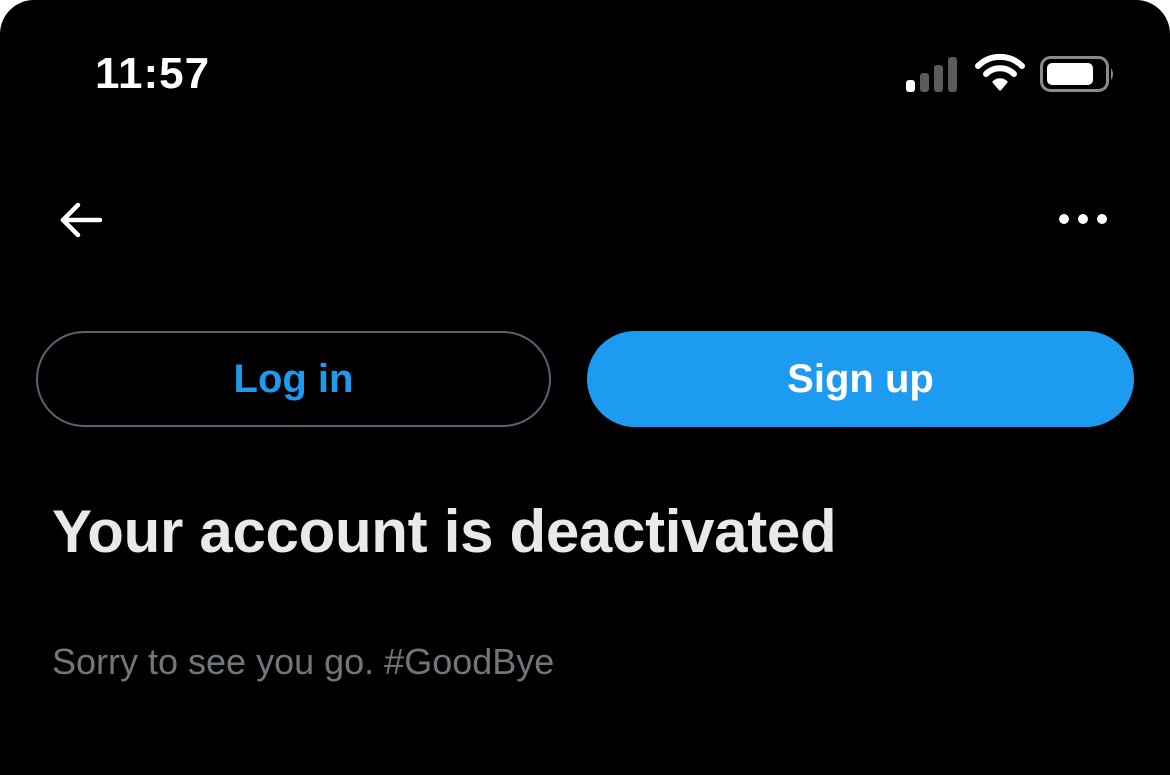 The image size is (1170, 775). I want to click on ellipsis-horizontal-icon, so click(1083, 221).